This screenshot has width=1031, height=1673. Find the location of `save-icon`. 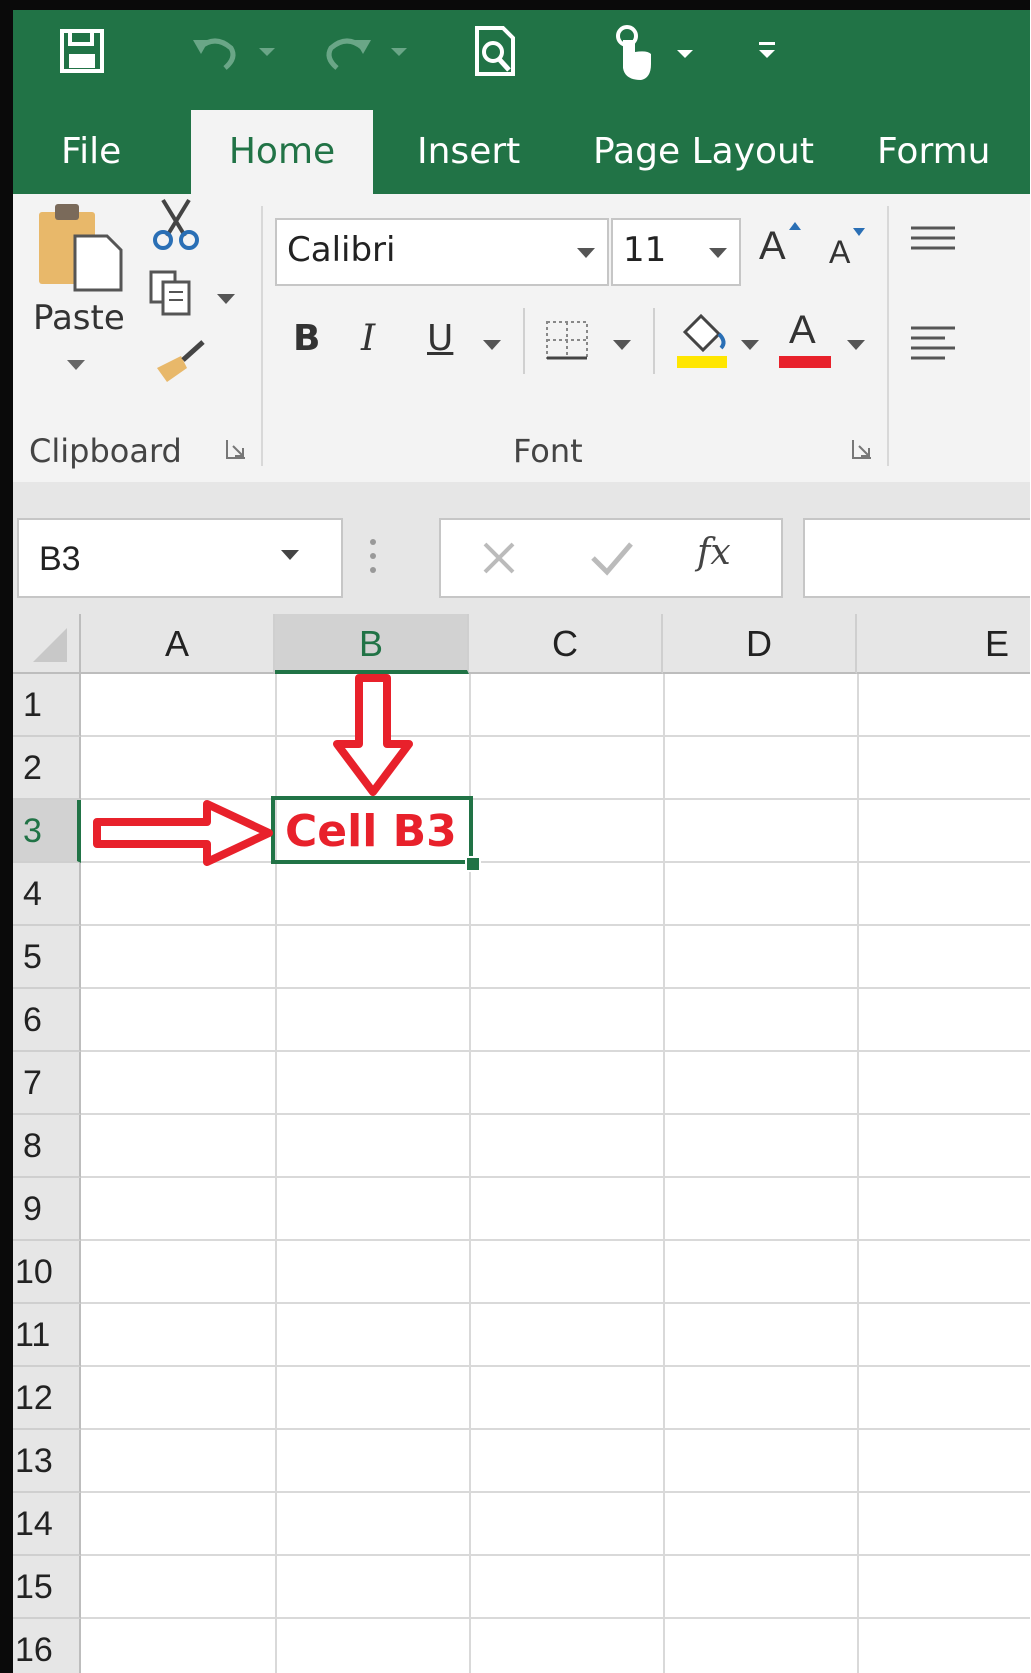

save-icon is located at coordinates (82, 51).